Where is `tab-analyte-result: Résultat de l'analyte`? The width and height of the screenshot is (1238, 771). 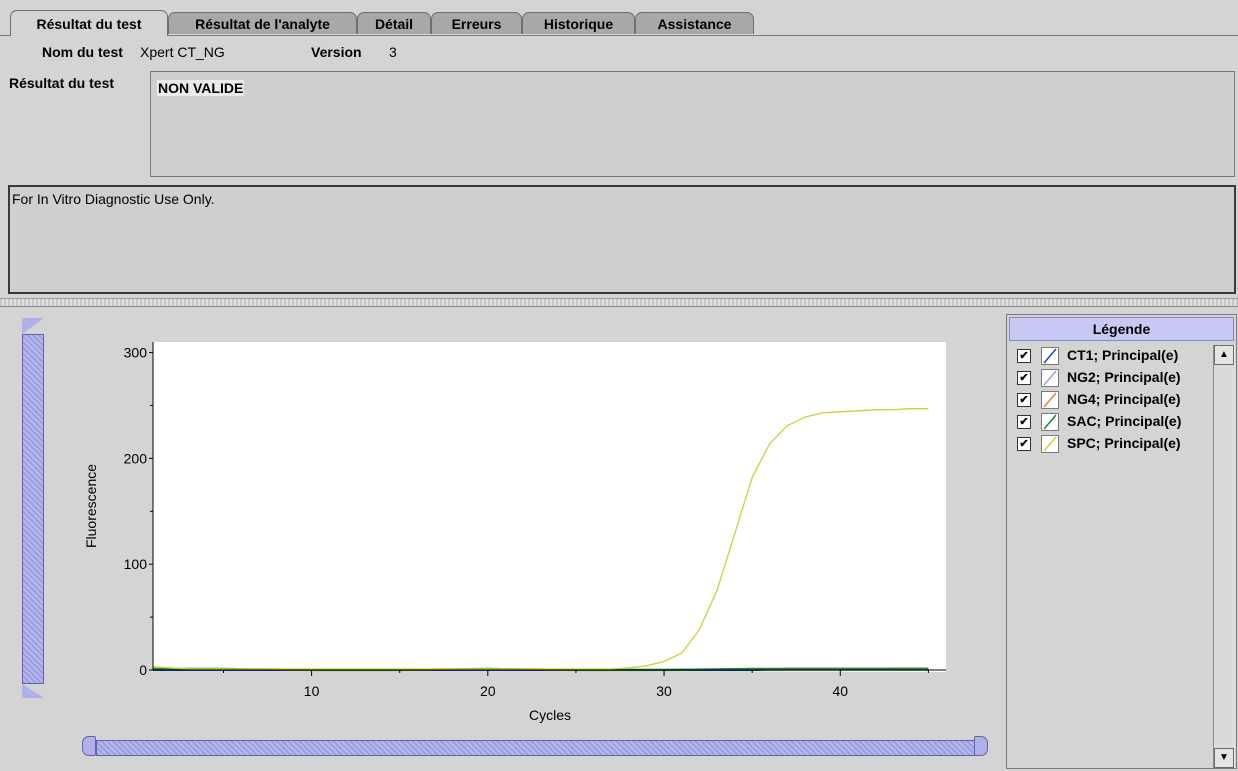 tab-analyte-result: Résultat de l'analyte is located at coordinates (262, 23).